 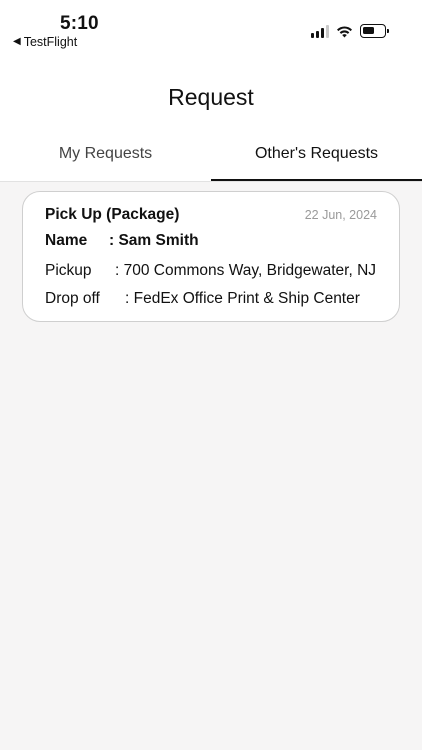 What do you see at coordinates (340, 215) in the screenshot?
I see `request-date: 22 Jun, 2024` at bounding box center [340, 215].